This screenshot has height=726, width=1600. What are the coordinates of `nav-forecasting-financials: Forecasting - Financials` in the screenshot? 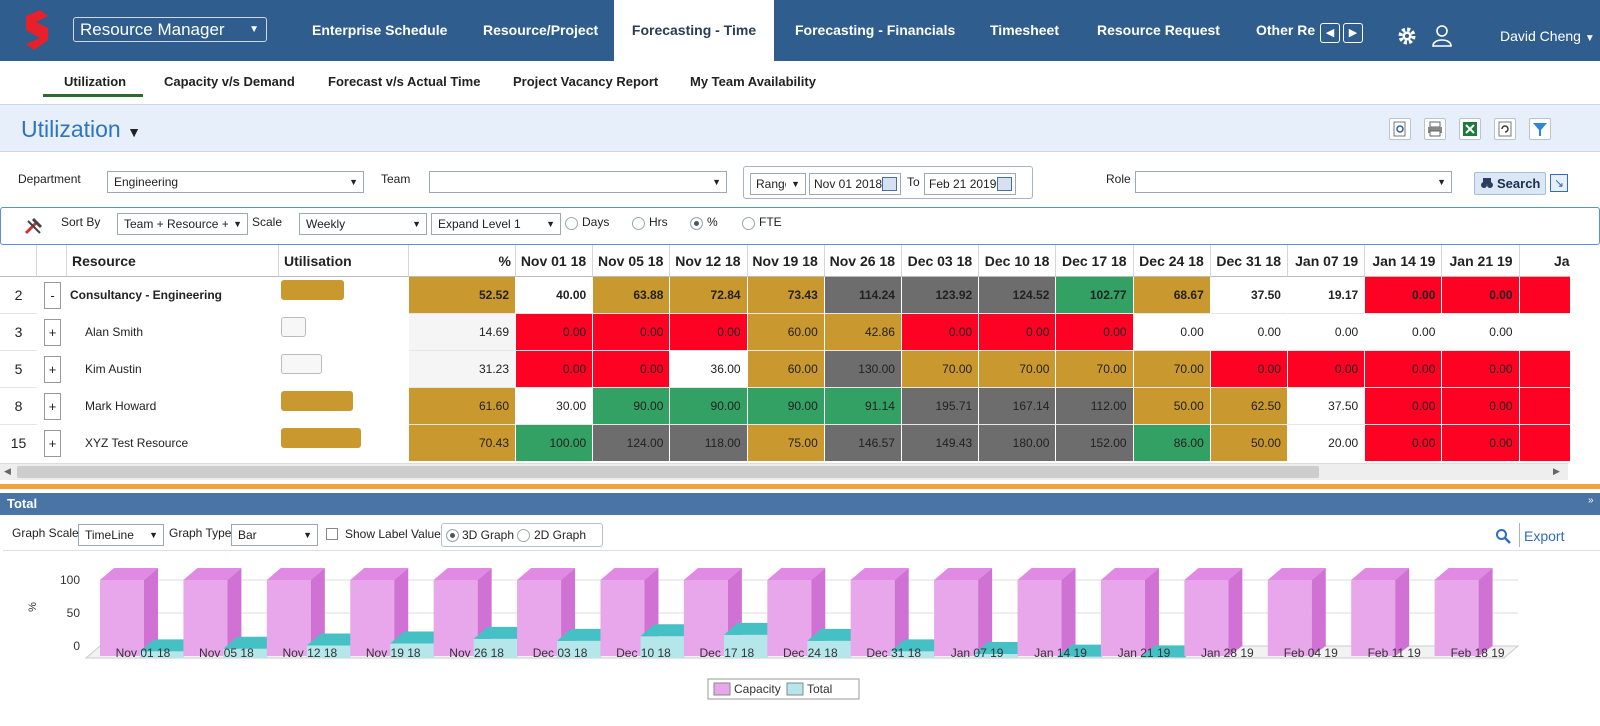 It's located at (875, 30).